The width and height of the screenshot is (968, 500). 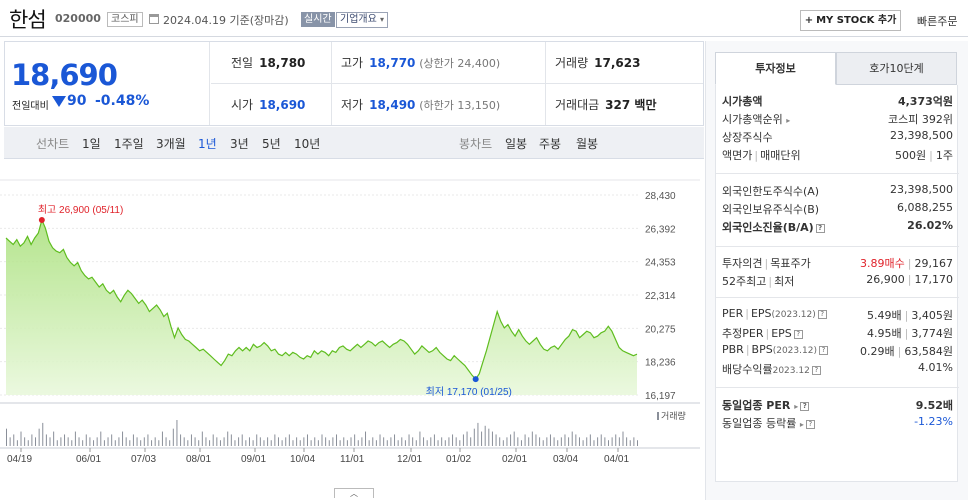 I want to click on volume-value: 17,623, so click(x=617, y=63).